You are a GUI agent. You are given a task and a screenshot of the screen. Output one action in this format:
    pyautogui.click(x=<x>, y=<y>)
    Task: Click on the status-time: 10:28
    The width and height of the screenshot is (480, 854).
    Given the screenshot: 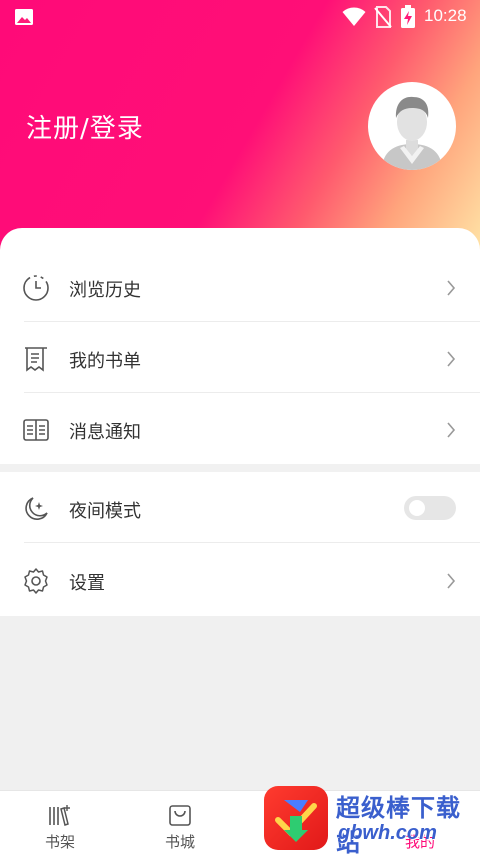 What is the action you would take?
    pyautogui.click(x=445, y=15)
    